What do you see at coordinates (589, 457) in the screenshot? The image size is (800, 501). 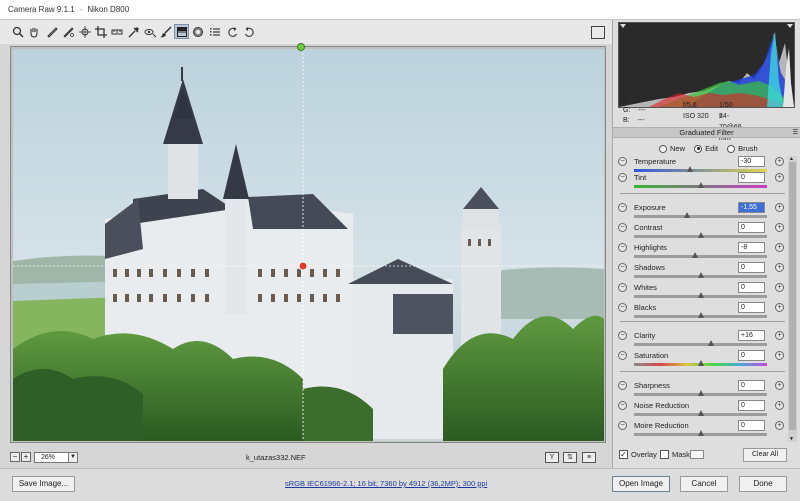 I see `preview-settings-icon: ≡` at bounding box center [589, 457].